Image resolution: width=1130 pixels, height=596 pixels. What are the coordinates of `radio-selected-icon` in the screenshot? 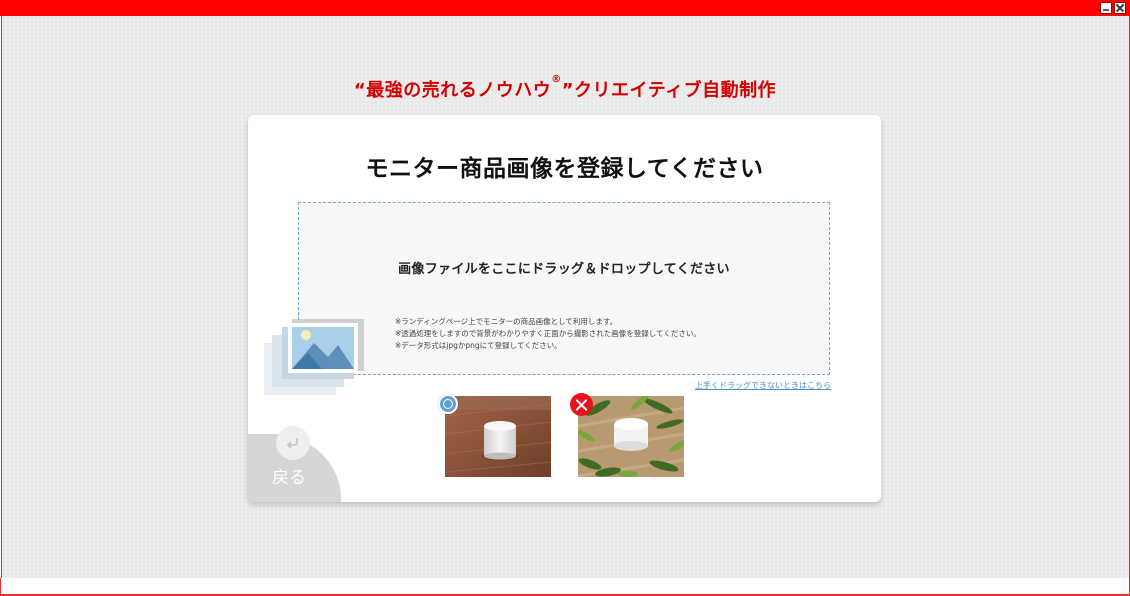 It's located at (448, 404).